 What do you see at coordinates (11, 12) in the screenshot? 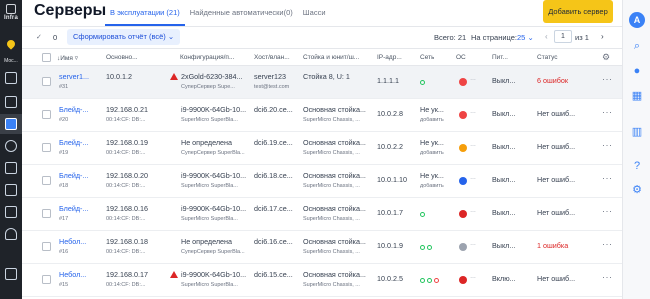
I see `brand-logo: Infra` at bounding box center [11, 12].